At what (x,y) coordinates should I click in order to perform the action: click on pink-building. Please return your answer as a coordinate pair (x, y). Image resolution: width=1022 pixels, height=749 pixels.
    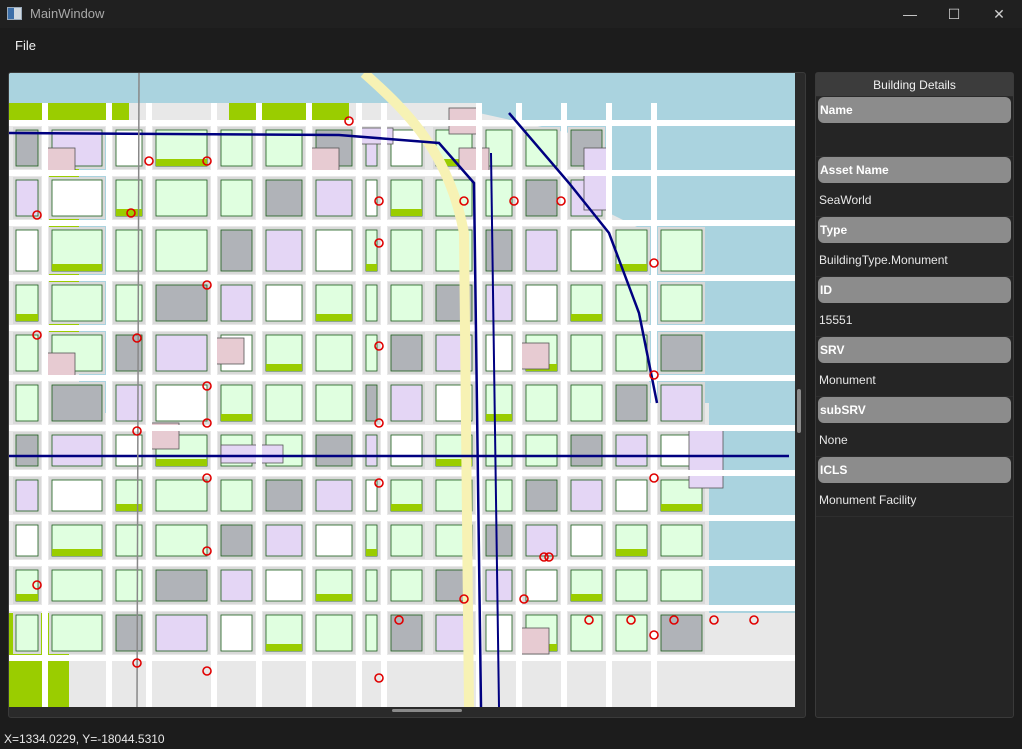
    Looking at the image, I should click on (534, 641).